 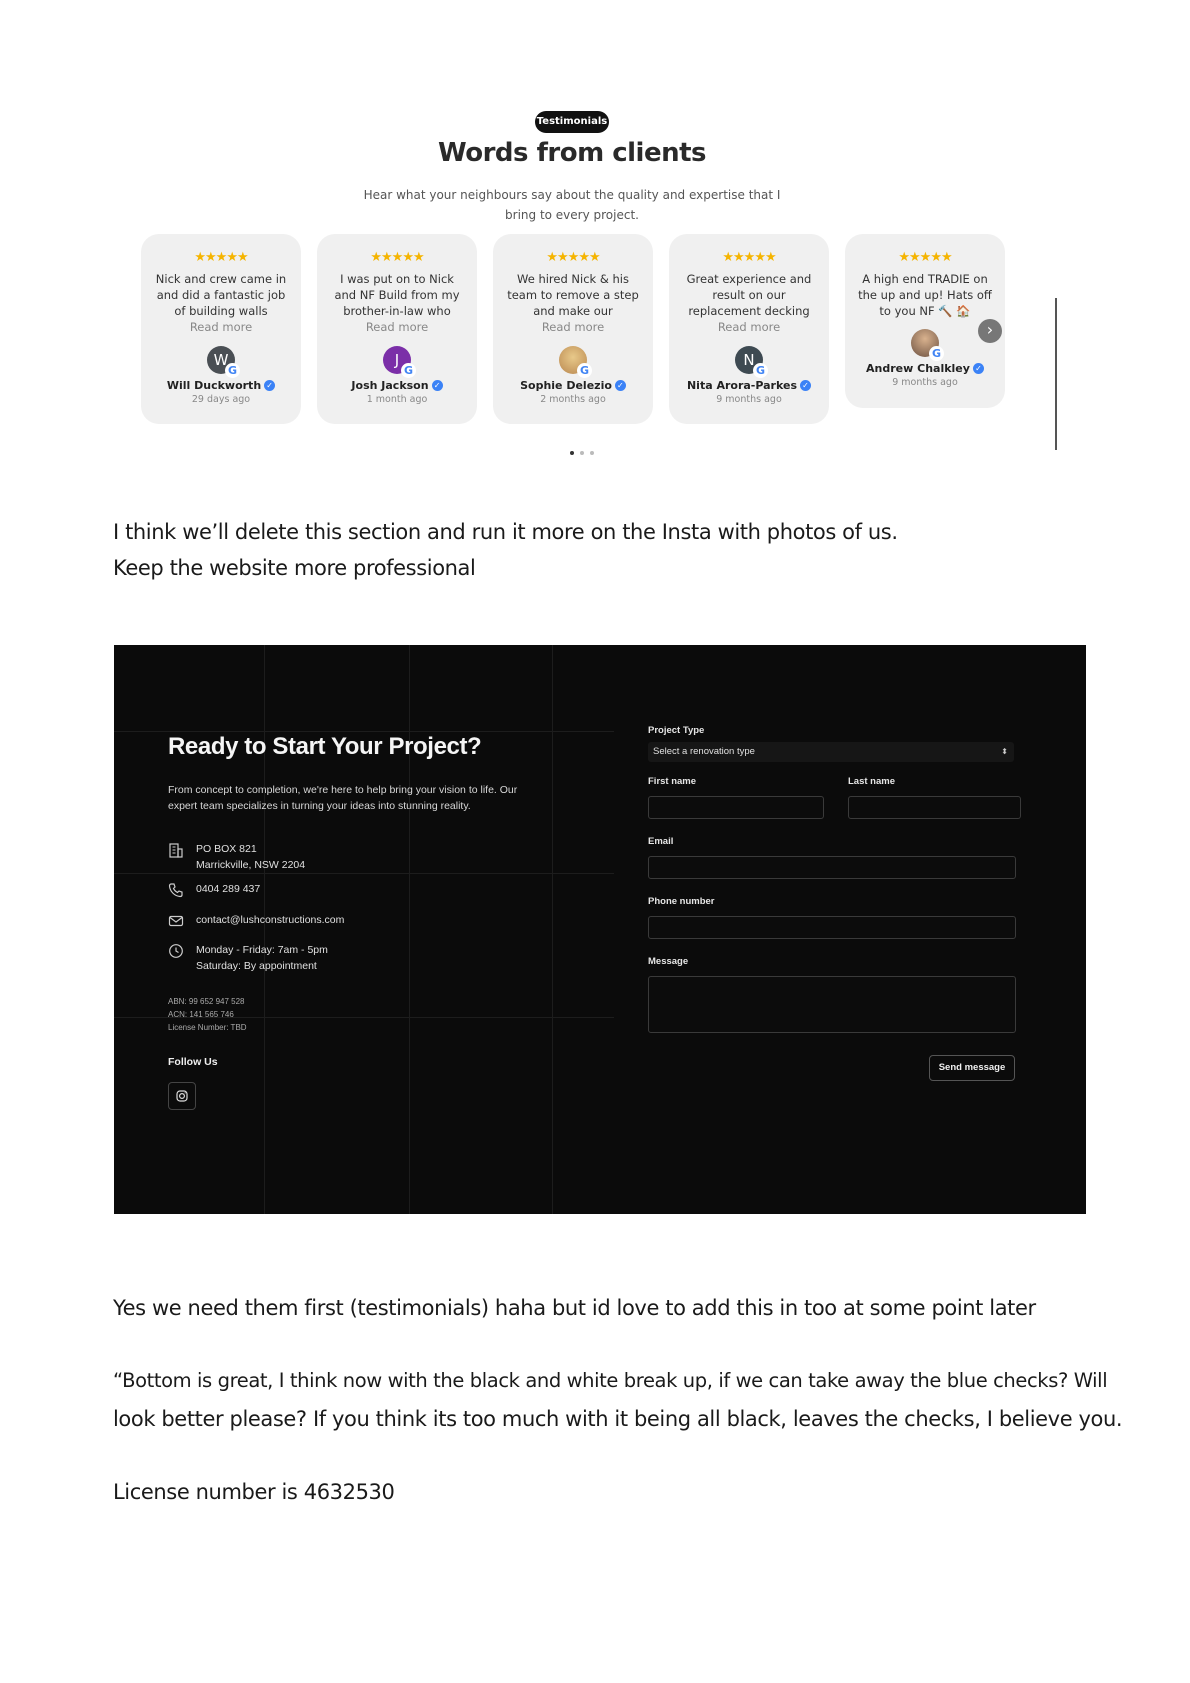 What do you see at coordinates (573, 399) in the screenshot?
I see `review-date: 2 months ago` at bounding box center [573, 399].